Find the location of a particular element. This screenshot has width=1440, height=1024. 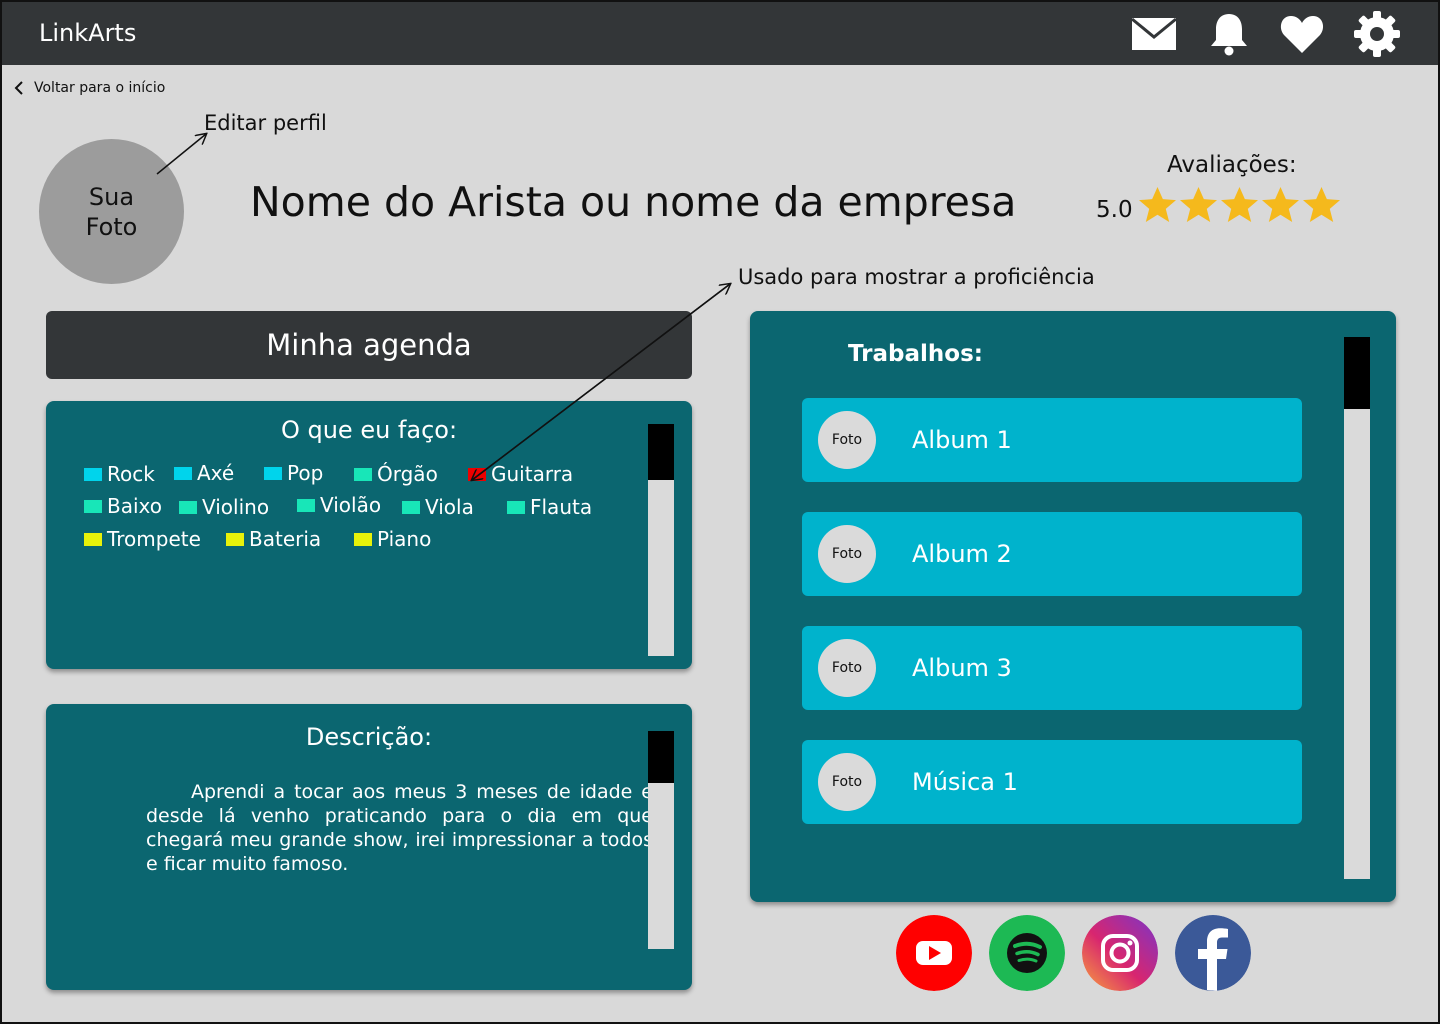

skill-tag: Rock is located at coordinates (119, 474).